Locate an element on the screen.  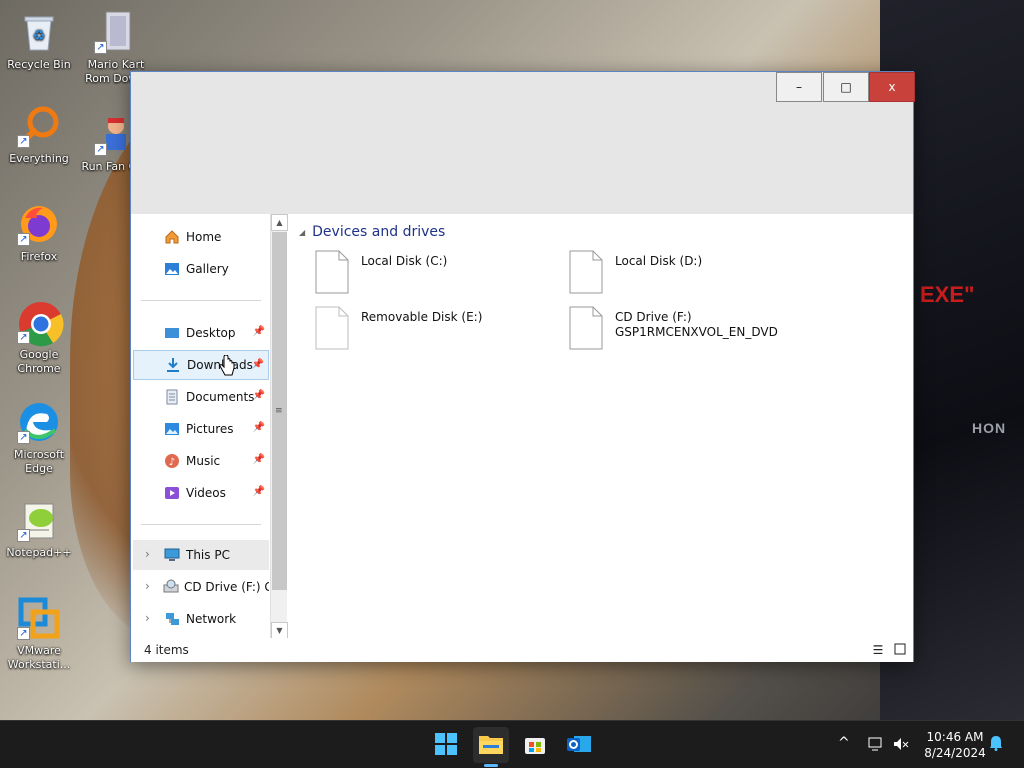
taskbar: ^ 10:46 AM 8/24/2024 is located at coordinates (512, 744).